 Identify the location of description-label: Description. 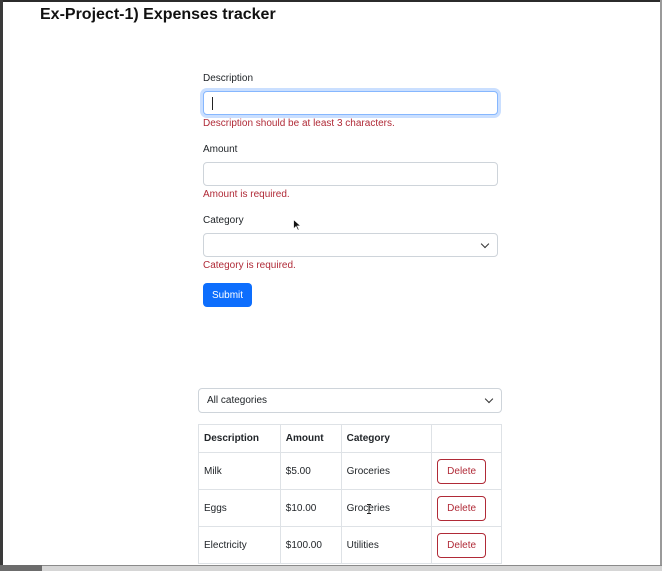
(228, 78).